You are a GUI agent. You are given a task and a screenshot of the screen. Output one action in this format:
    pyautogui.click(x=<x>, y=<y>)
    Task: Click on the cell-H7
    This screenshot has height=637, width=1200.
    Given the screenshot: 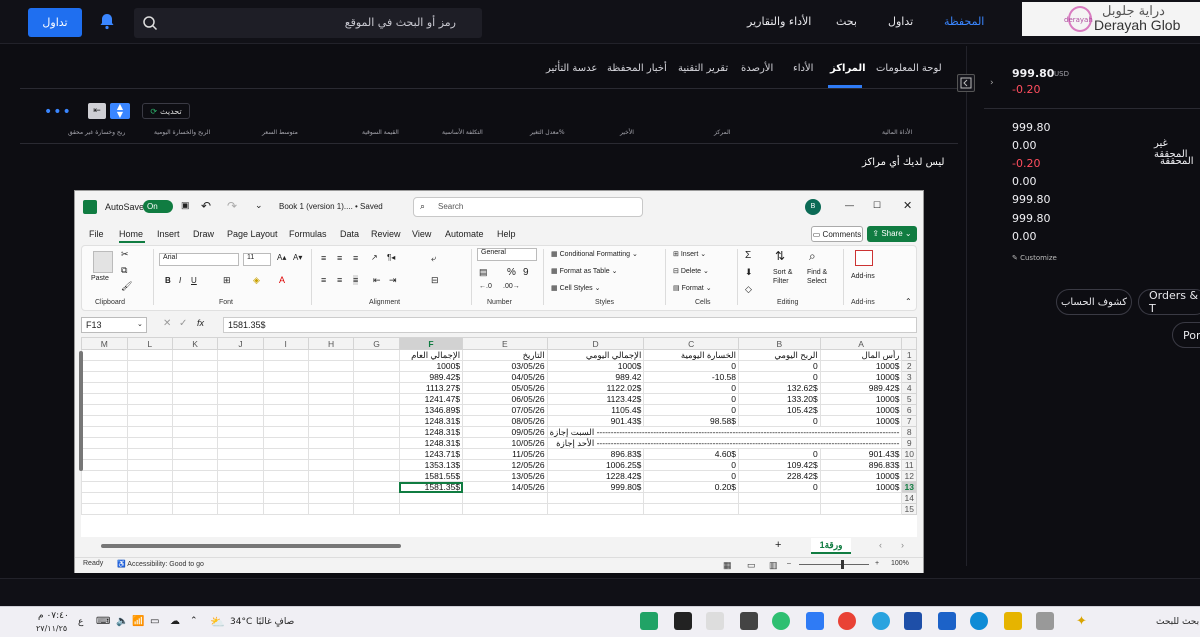 What is the action you would take?
    pyautogui.click(x=331, y=421)
    